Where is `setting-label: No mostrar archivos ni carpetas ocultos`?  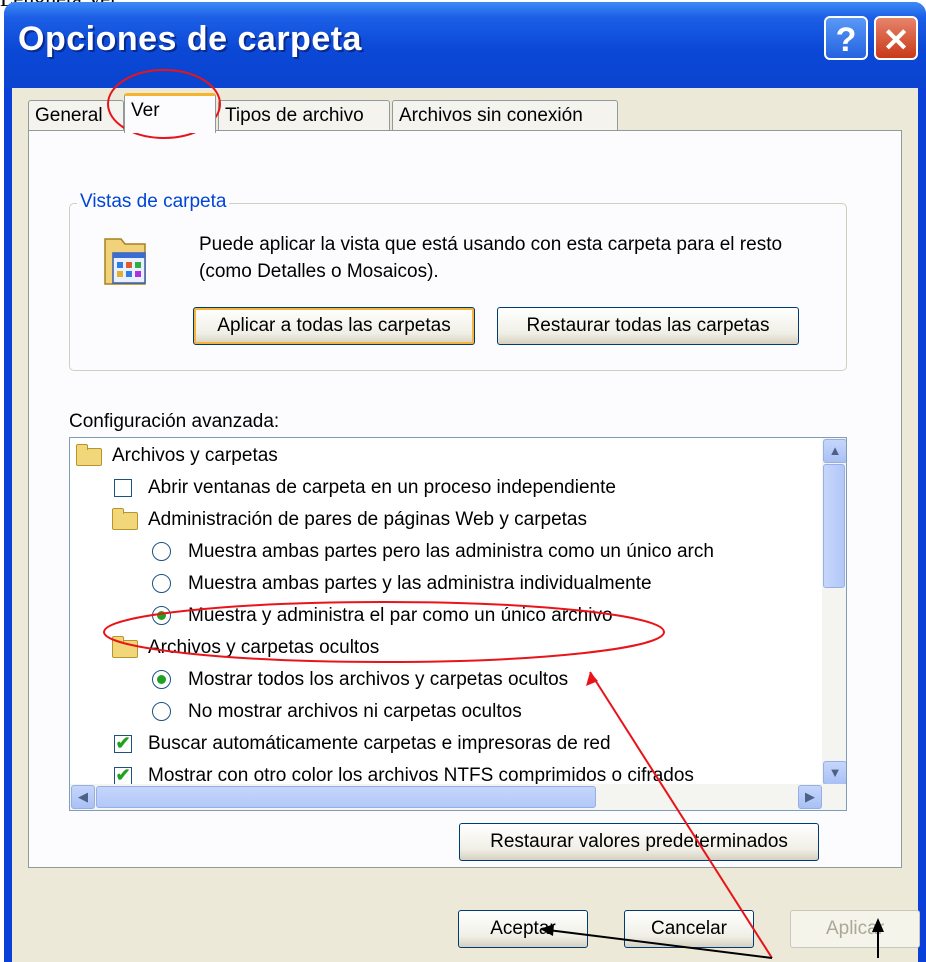 setting-label: No mostrar archivos ni carpetas ocultos is located at coordinates (355, 711).